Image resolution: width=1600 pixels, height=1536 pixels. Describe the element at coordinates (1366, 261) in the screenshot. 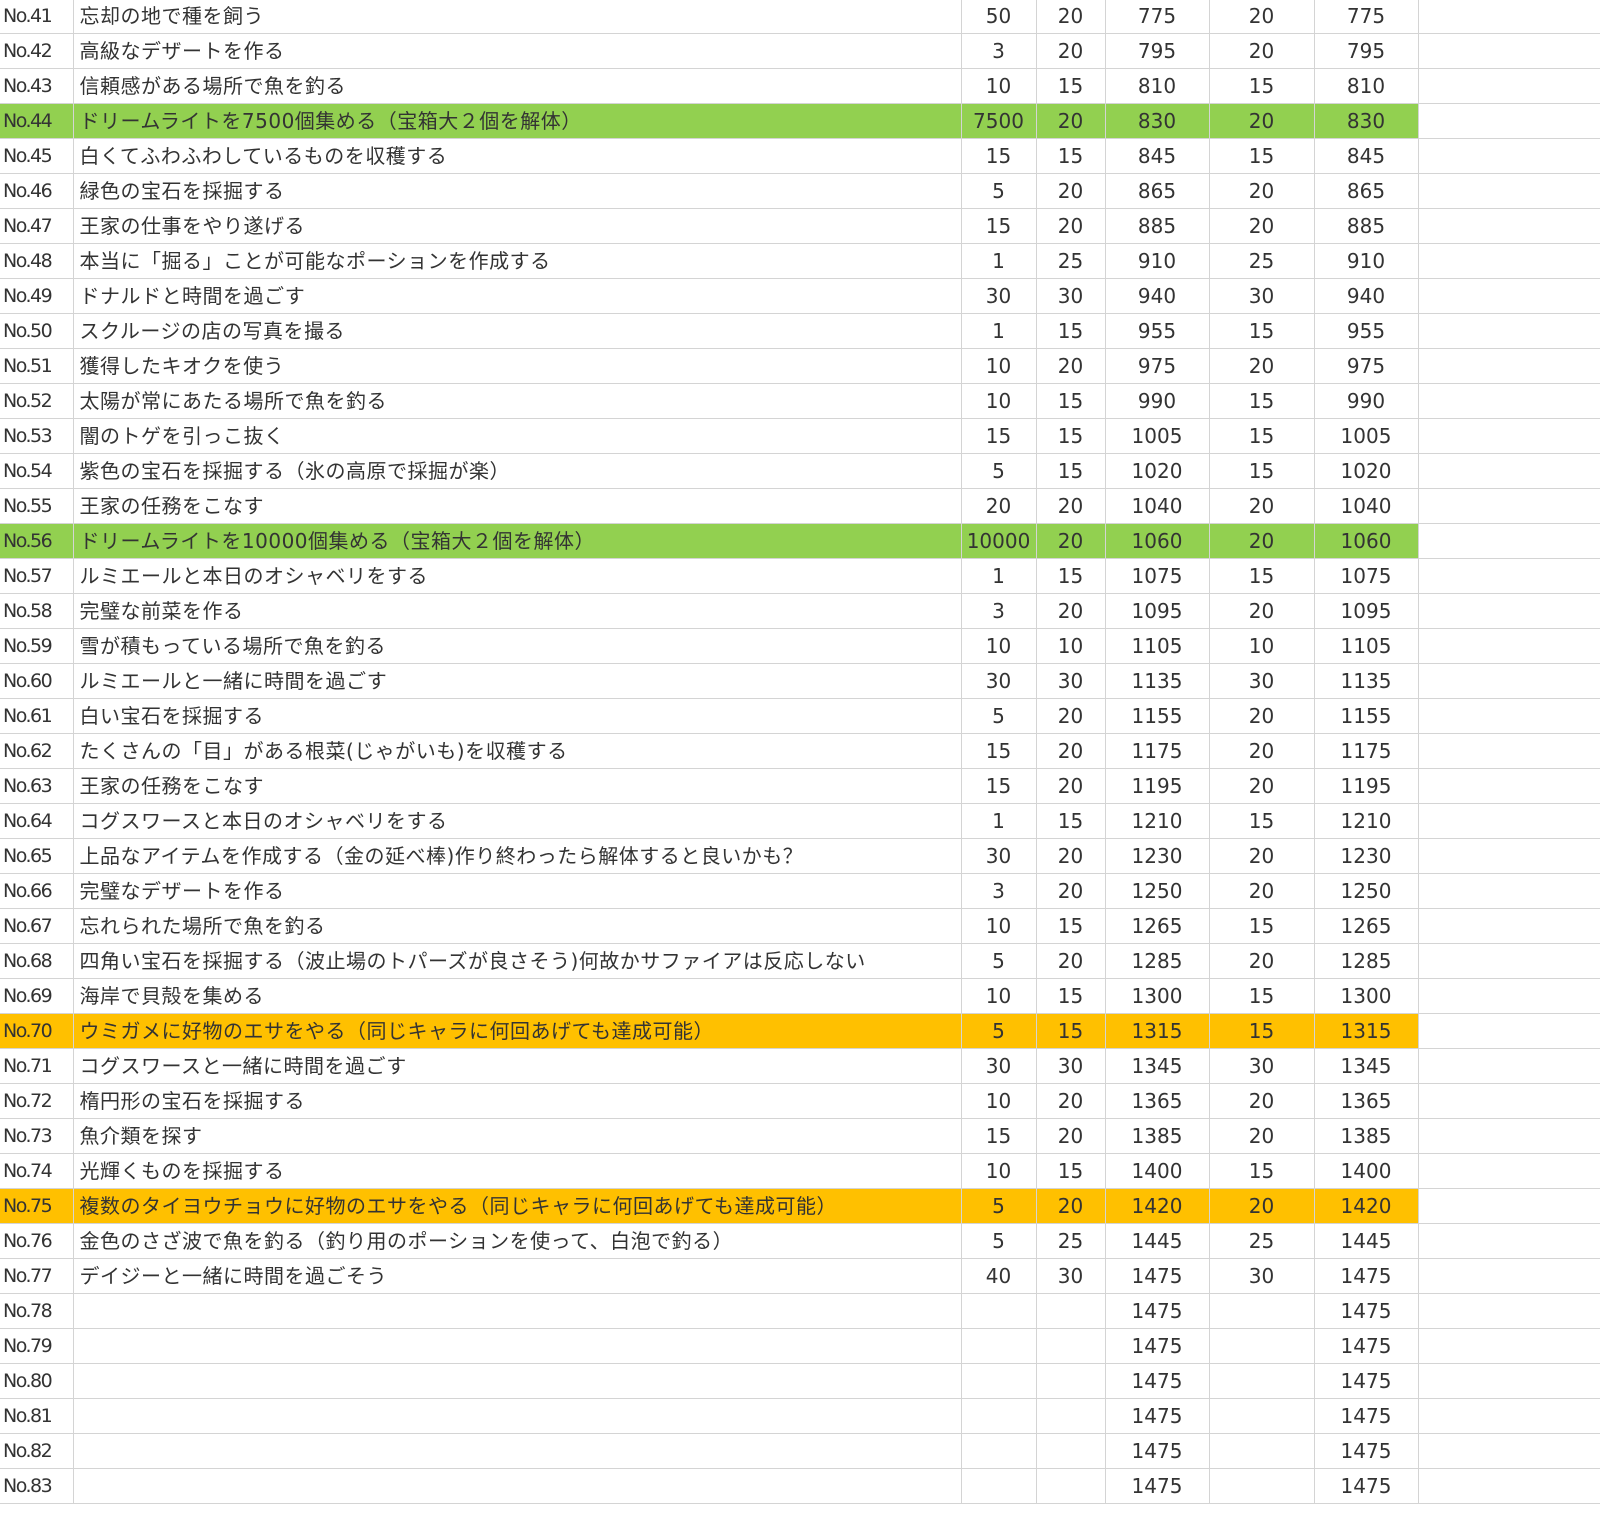

I see `cell-col-5: 910` at that location.